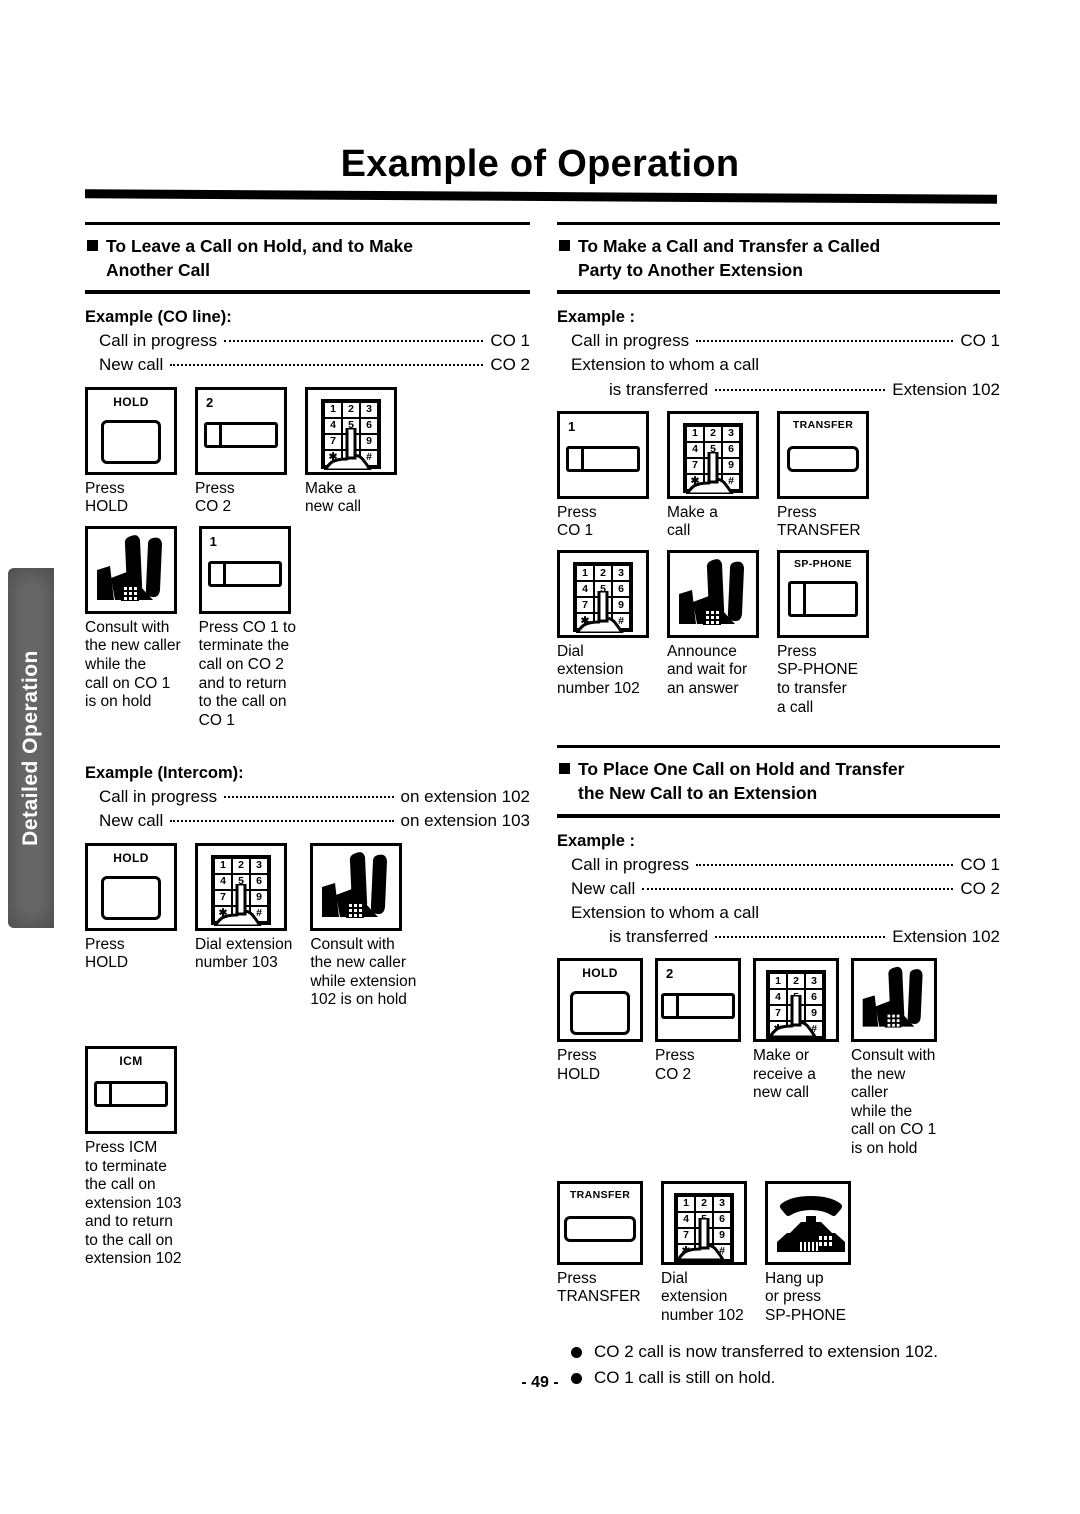  What do you see at coordinates (596, 840) in the screenshot?
I see `example-title: Example :` at bounding box center [596, 840].